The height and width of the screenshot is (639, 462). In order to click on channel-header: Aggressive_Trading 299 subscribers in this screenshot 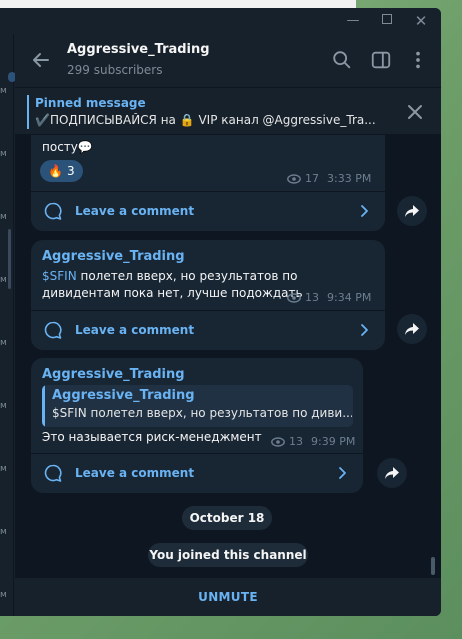, I will do `click(228, 61)`.